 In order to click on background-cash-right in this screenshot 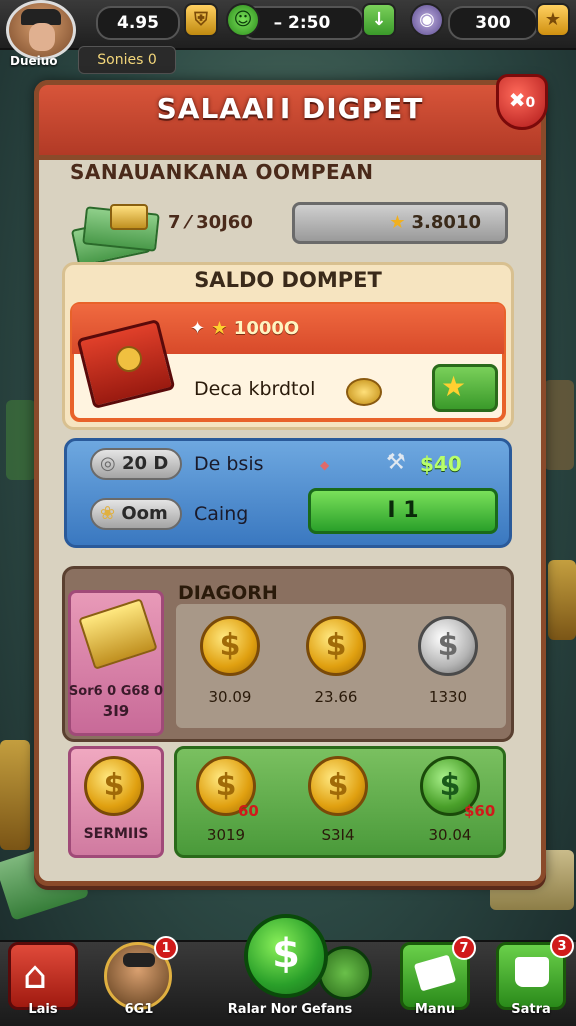, I will do `click(559, 425)`.